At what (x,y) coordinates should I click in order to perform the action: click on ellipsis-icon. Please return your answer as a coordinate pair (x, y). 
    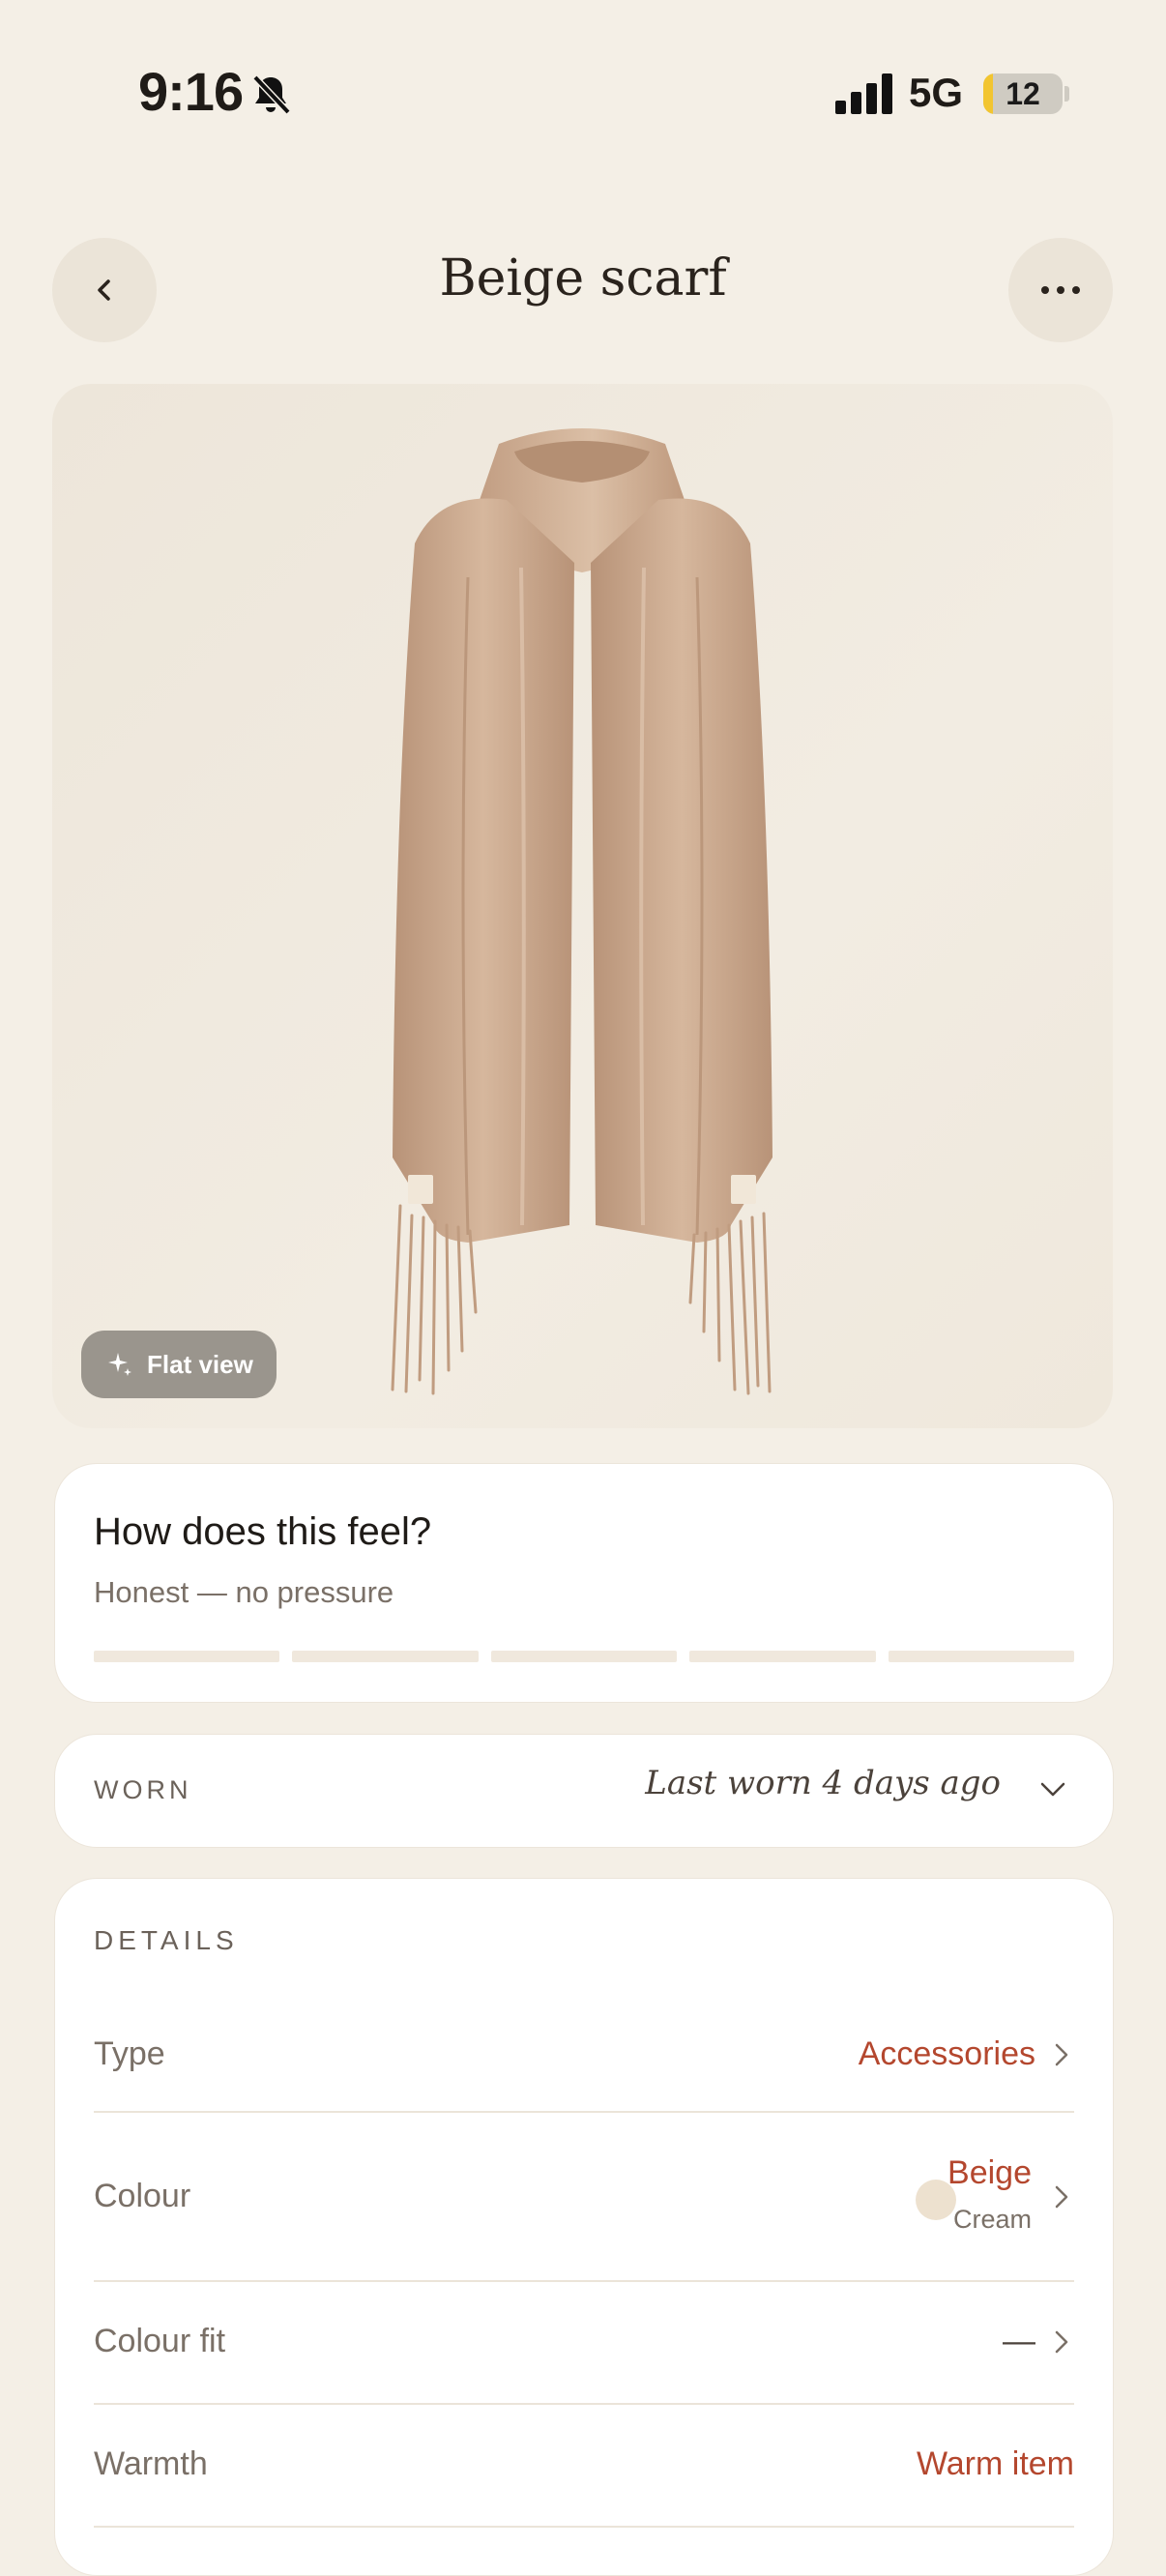
    Looking at the image, I should click on (1060, 290).